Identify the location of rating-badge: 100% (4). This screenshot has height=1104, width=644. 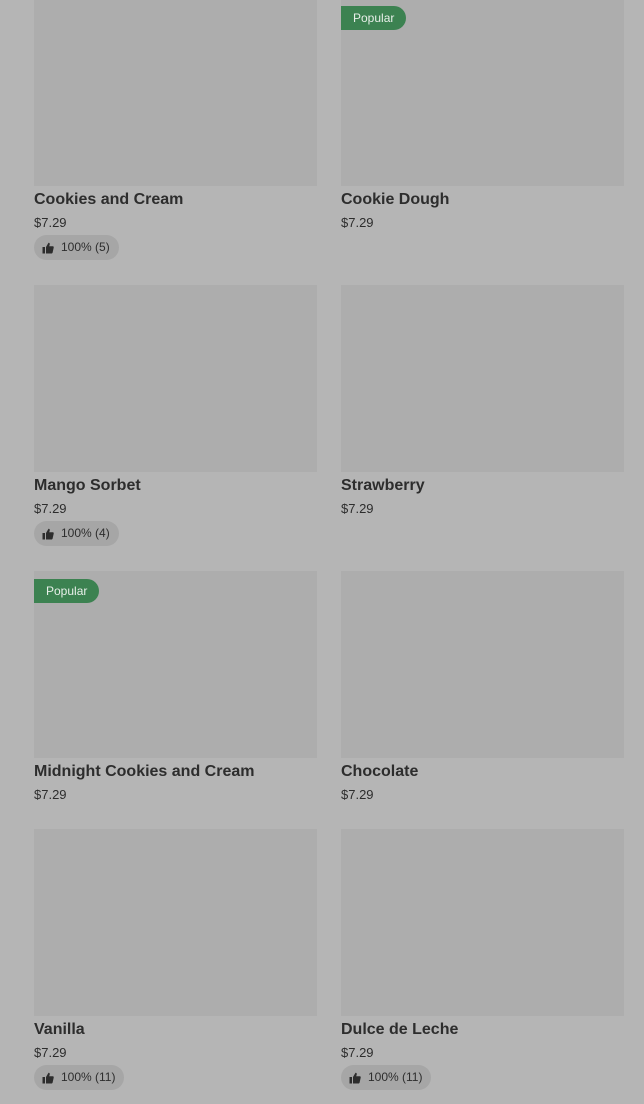
(76, 533).